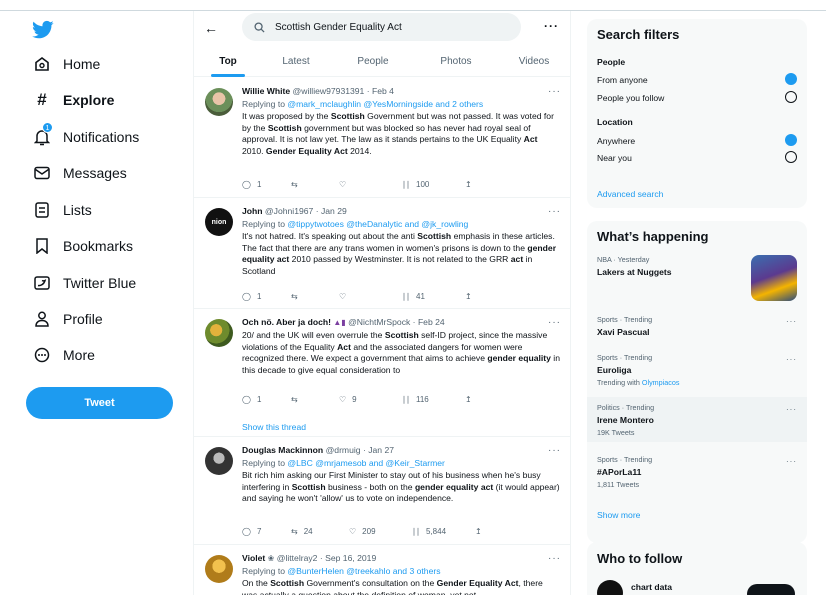 The height and width of the screenshot is (595, 826). I want to click on nav-explore: # Explore, so click(73, 100).